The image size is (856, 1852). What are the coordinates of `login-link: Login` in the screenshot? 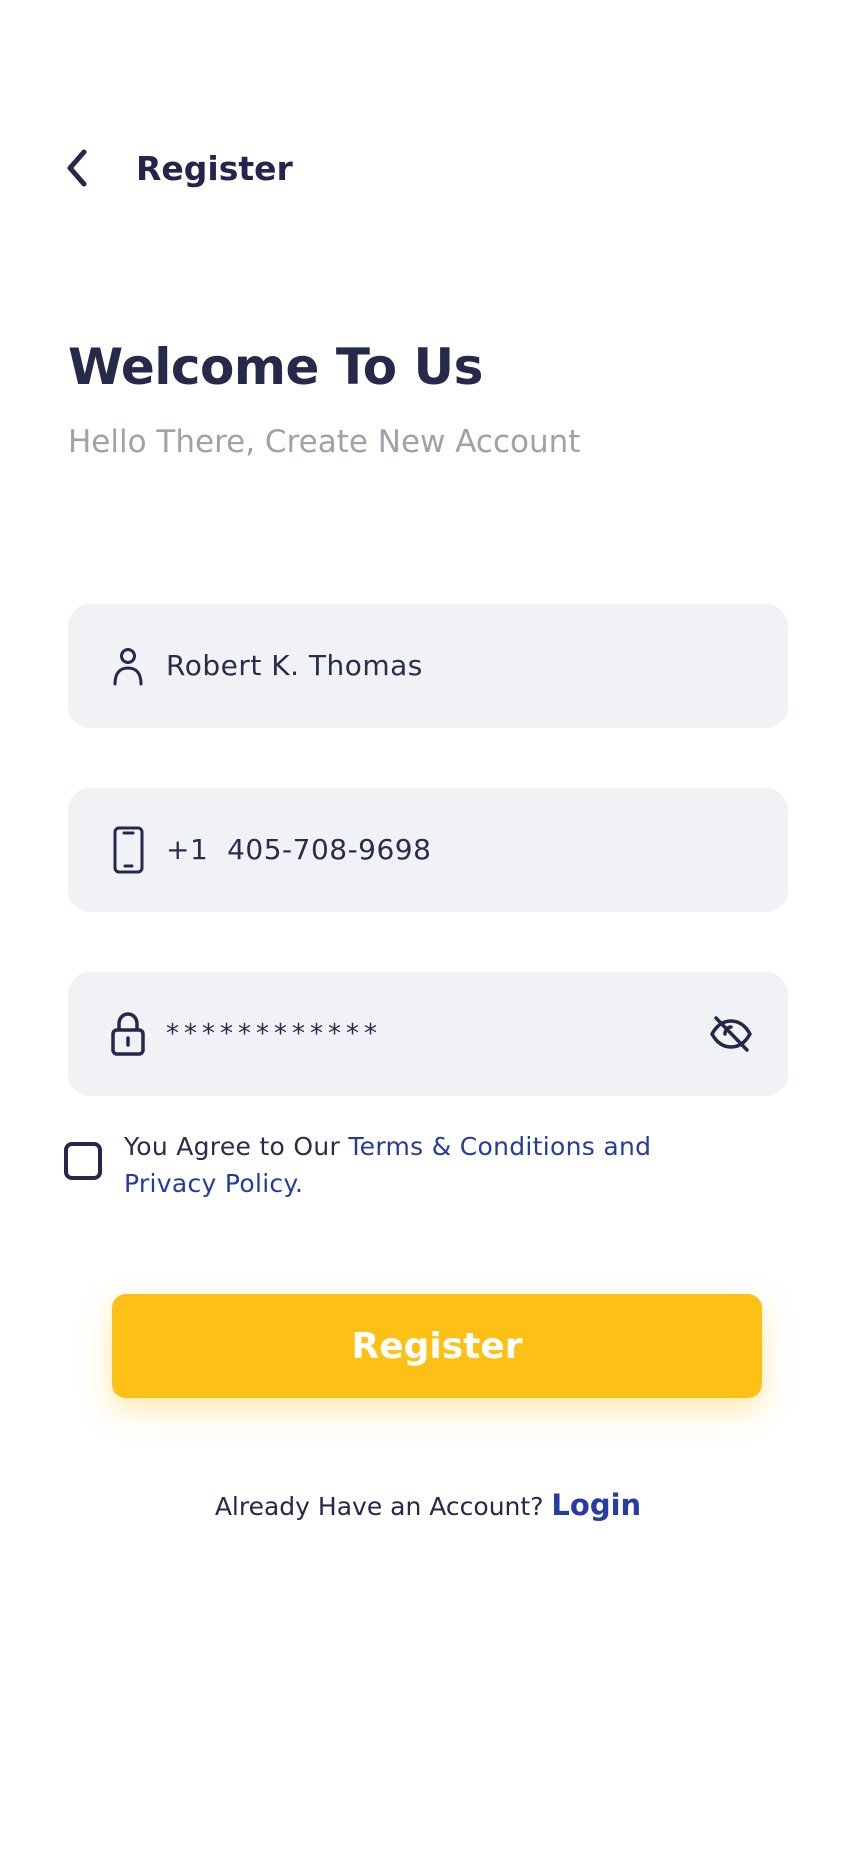 It's located at (596, 1505).